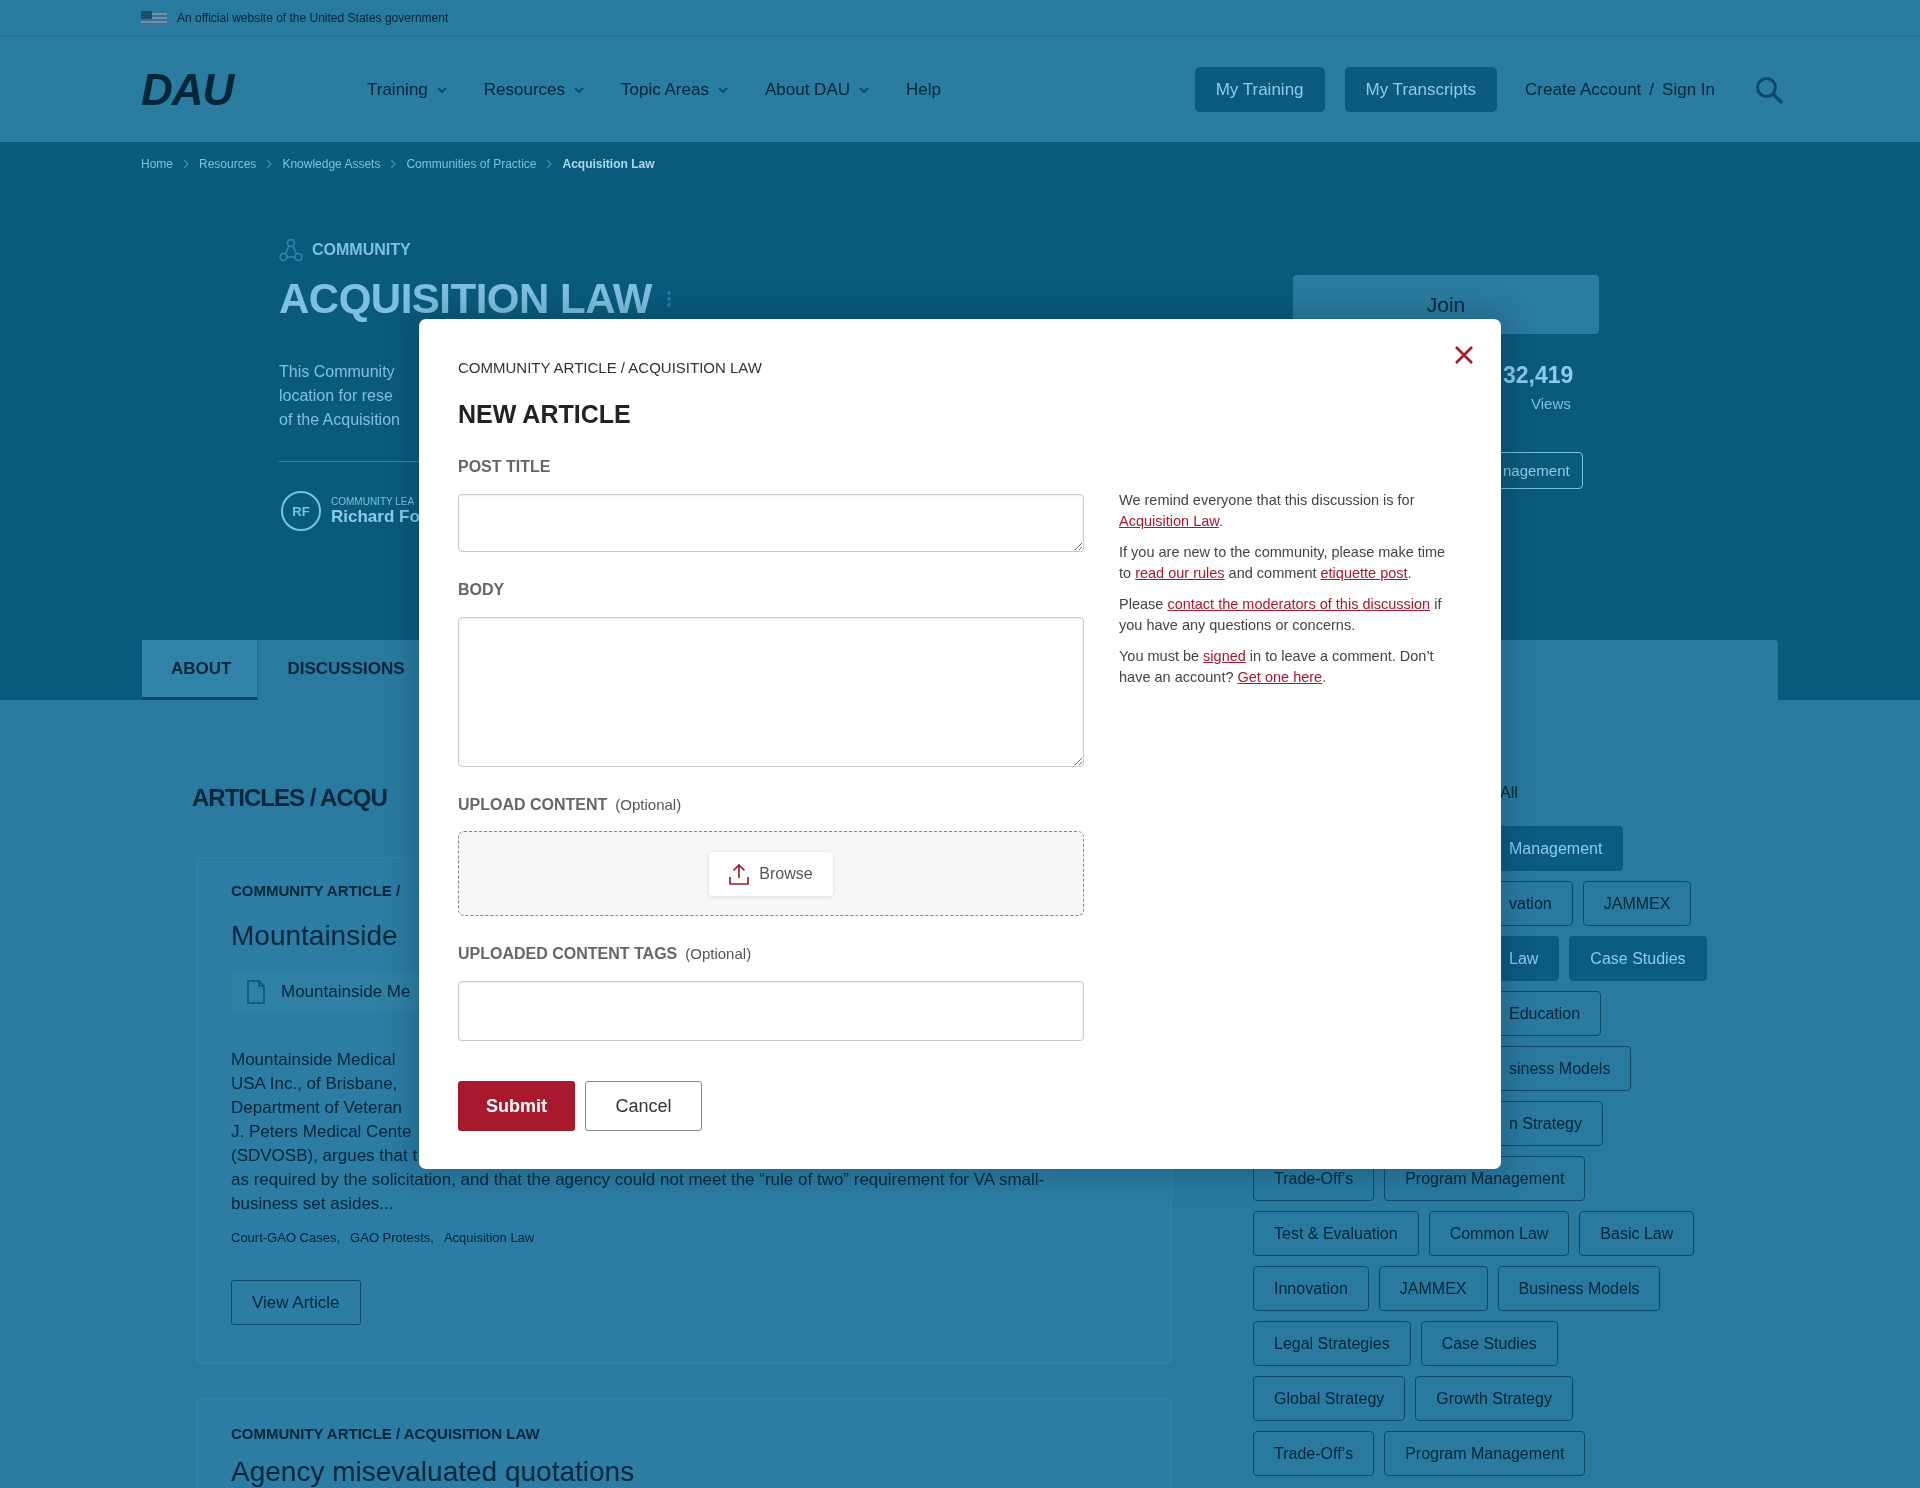 This screenshot has height=1488, width=1920. What do you see at coordinates (1499, 1233) in the screenshot?
I see `tag: Common Law` at bounding box center [1499, 1233].